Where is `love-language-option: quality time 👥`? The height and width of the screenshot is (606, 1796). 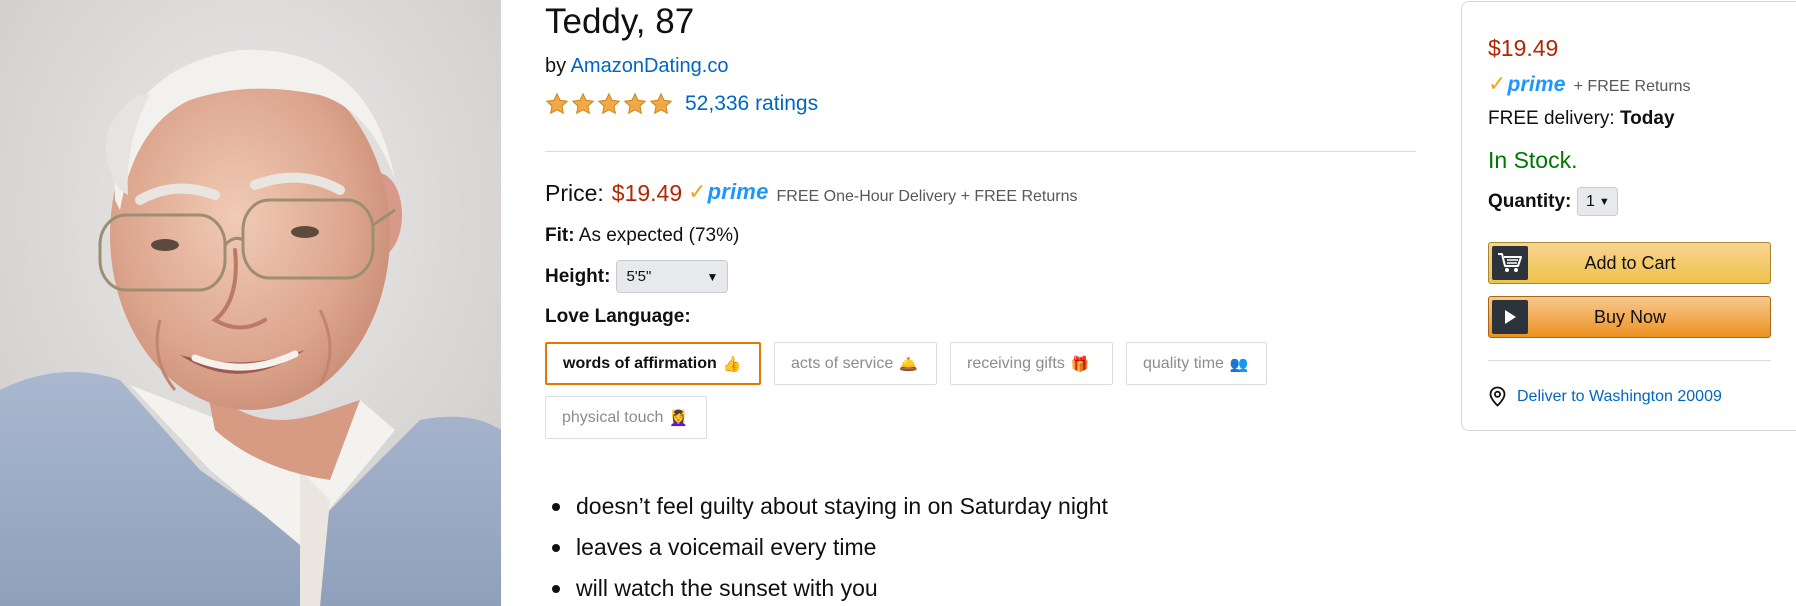 love-language-option: quality time 👥 is located at coordinates (1196, 363).